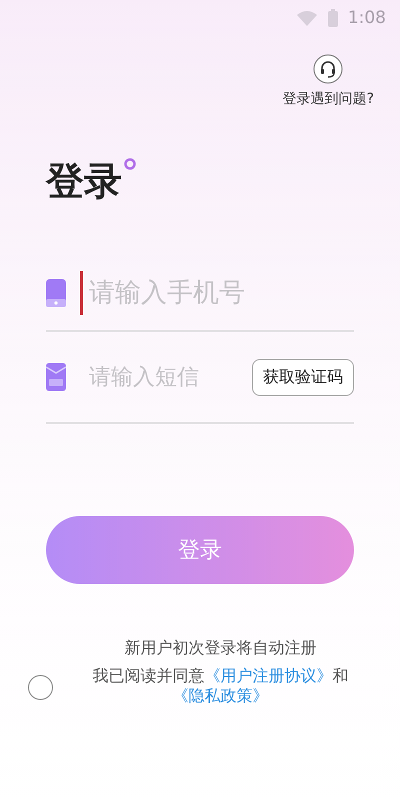  Describe the element at coordinates (200, 550) in the screenshot. I see `login-button: 登录` at that location.